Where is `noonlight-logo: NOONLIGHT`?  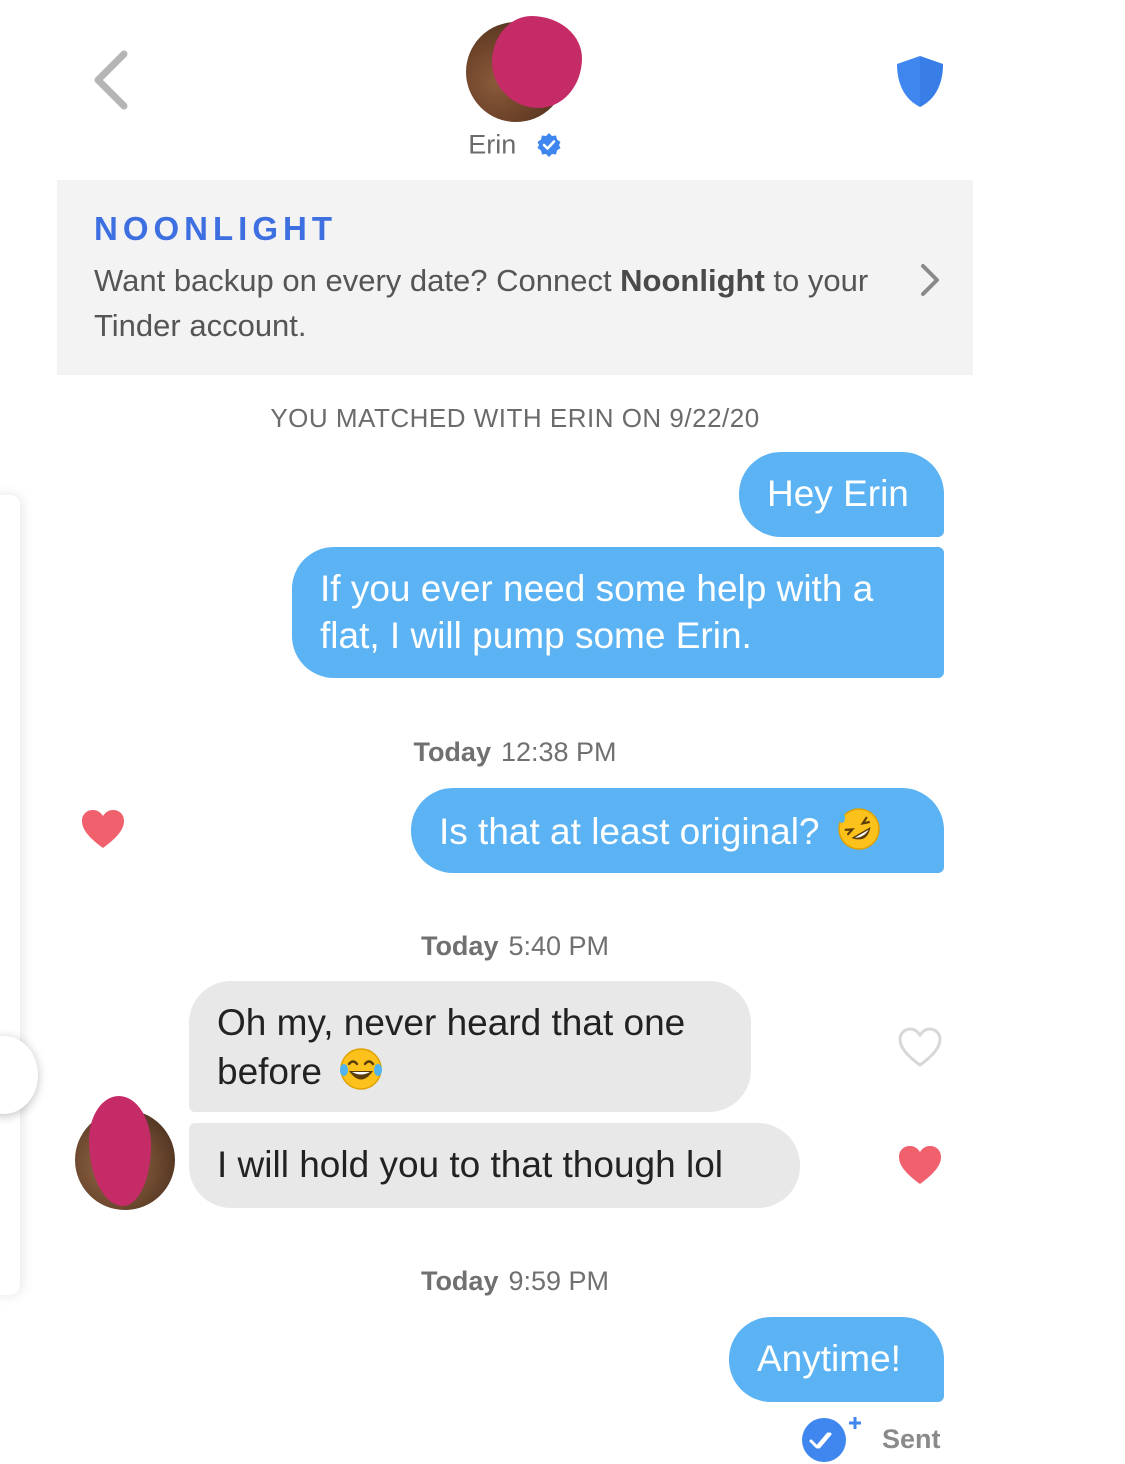
noonlight-logo: NOONLIGHT is located at coordinates (215, 228).